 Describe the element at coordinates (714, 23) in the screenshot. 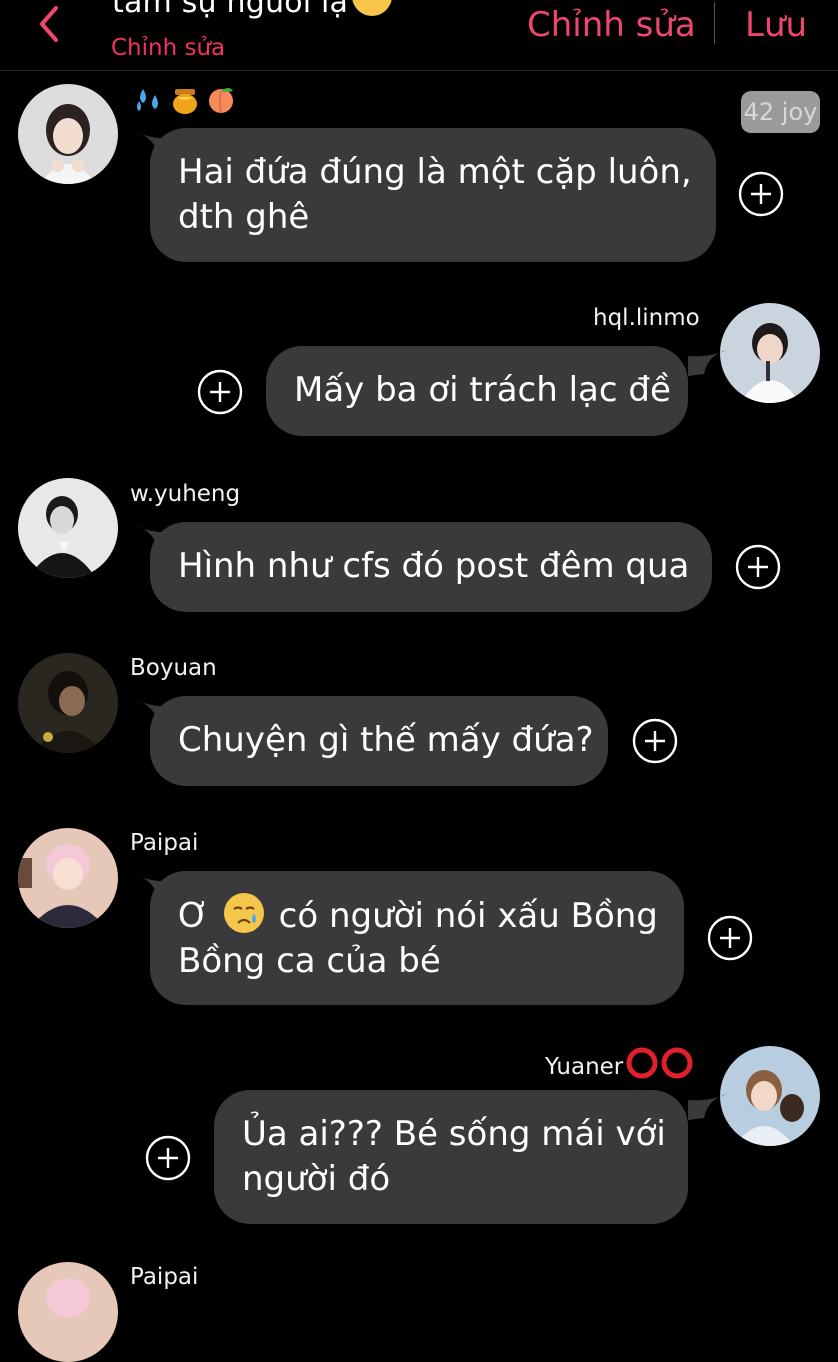

I see `header-divider` at that location.